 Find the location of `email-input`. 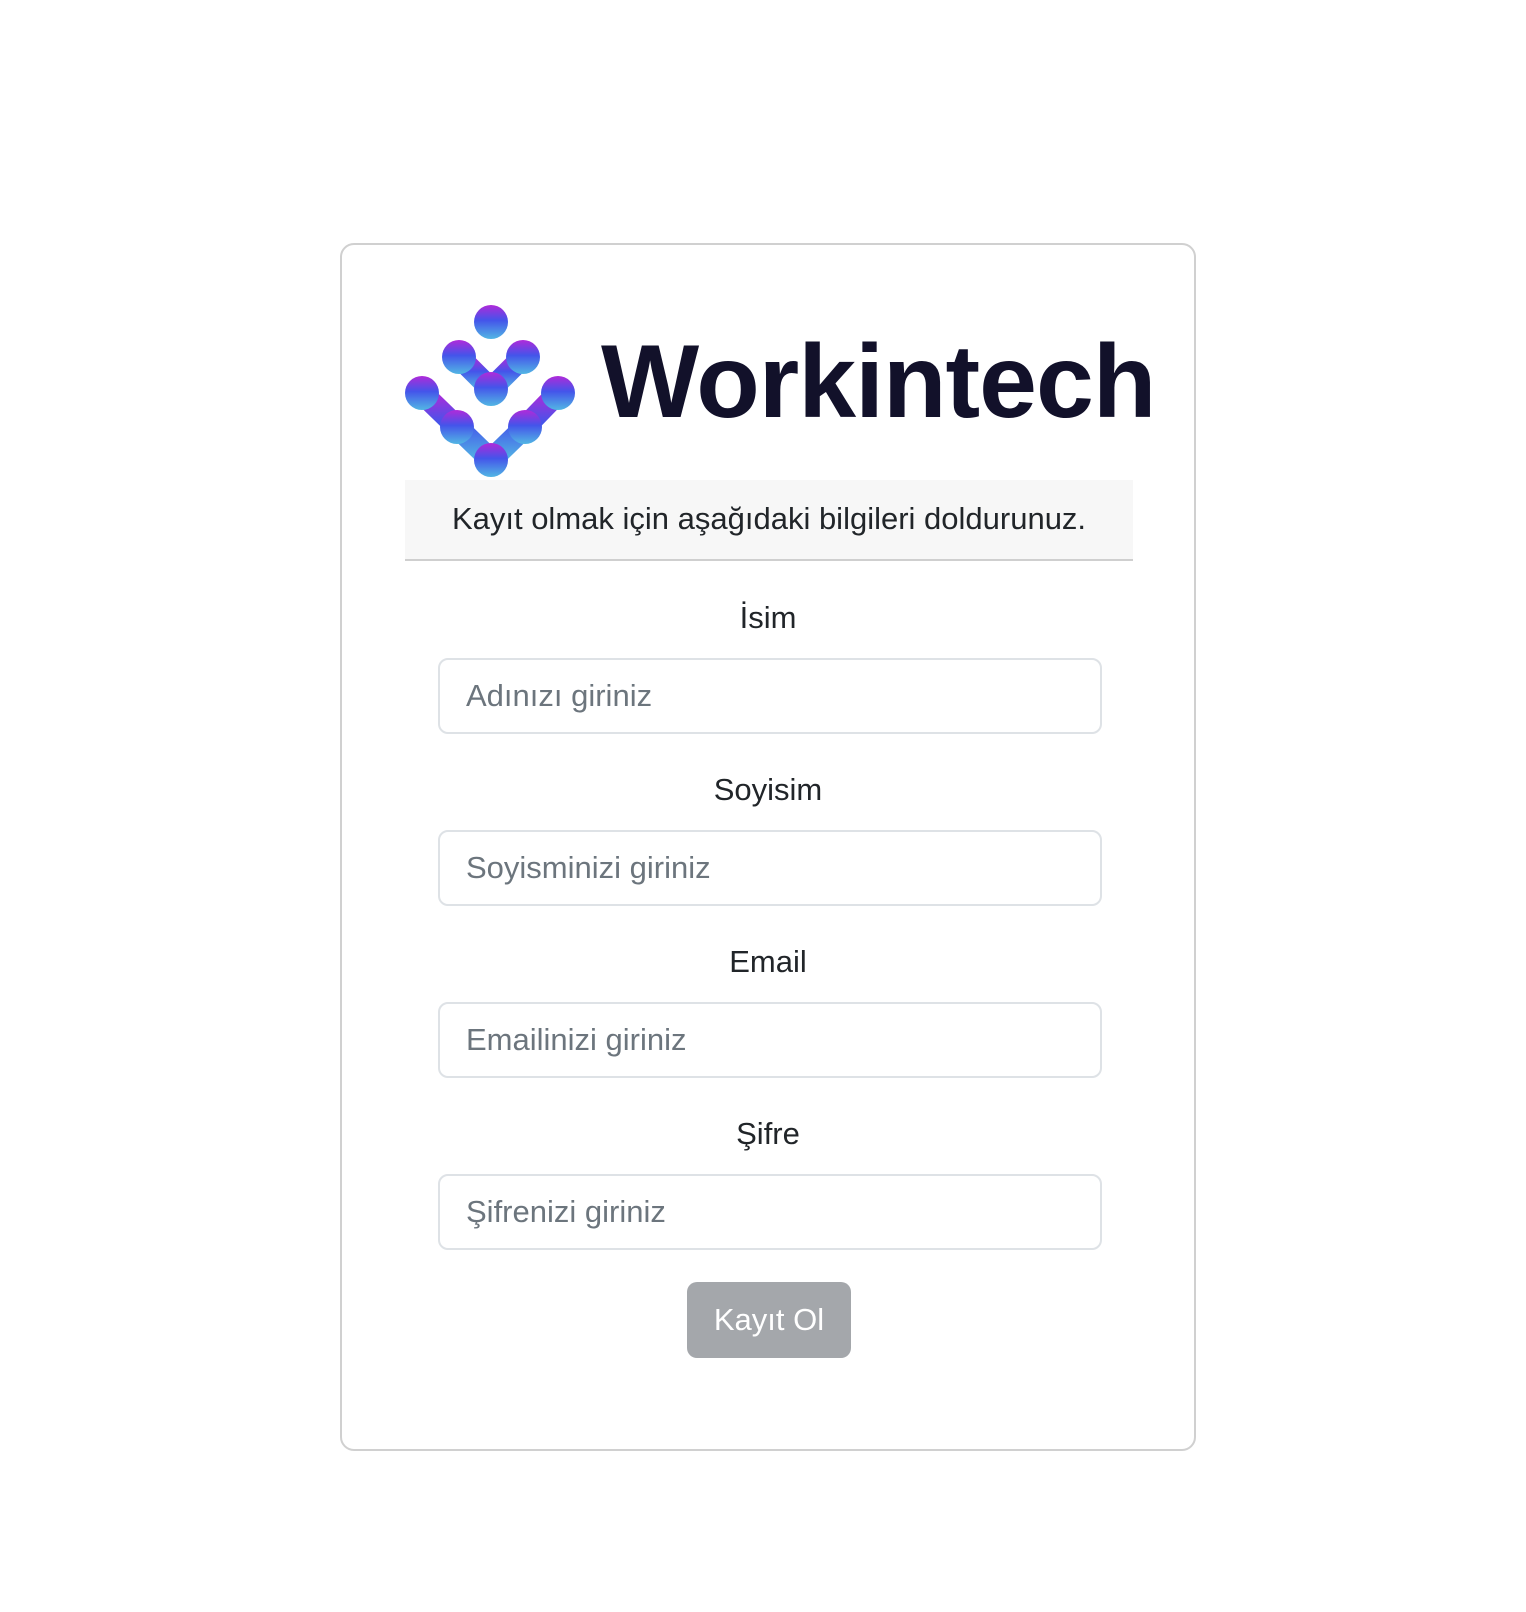

email-input is located at coordinates (770, 1040).